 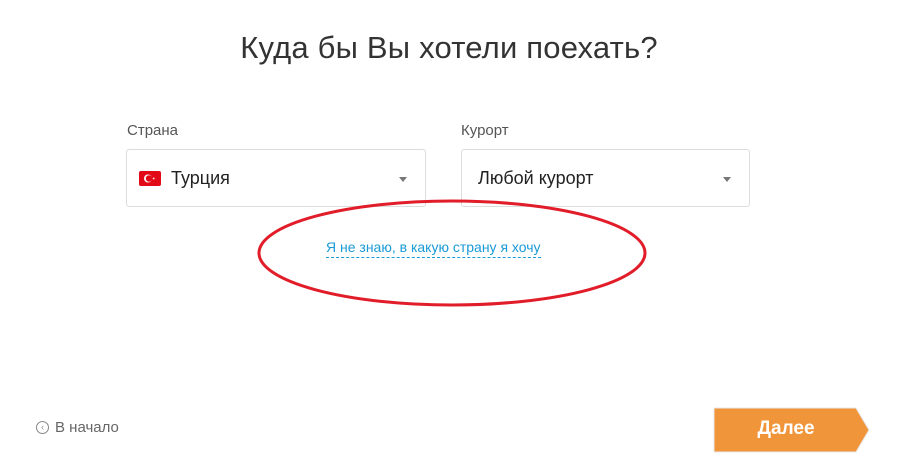 I want to click on country-select: Турция, so click(x=276, y=178).